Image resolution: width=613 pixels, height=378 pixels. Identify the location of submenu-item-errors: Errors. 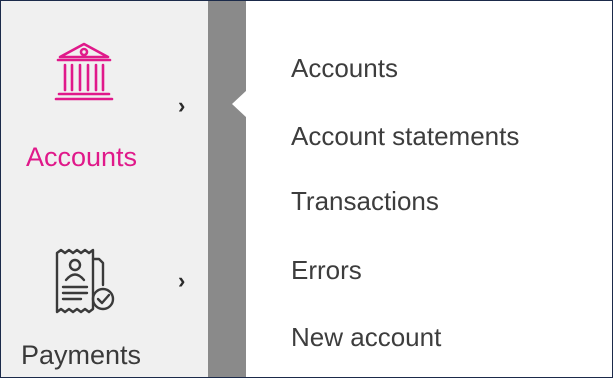
(326, 270).